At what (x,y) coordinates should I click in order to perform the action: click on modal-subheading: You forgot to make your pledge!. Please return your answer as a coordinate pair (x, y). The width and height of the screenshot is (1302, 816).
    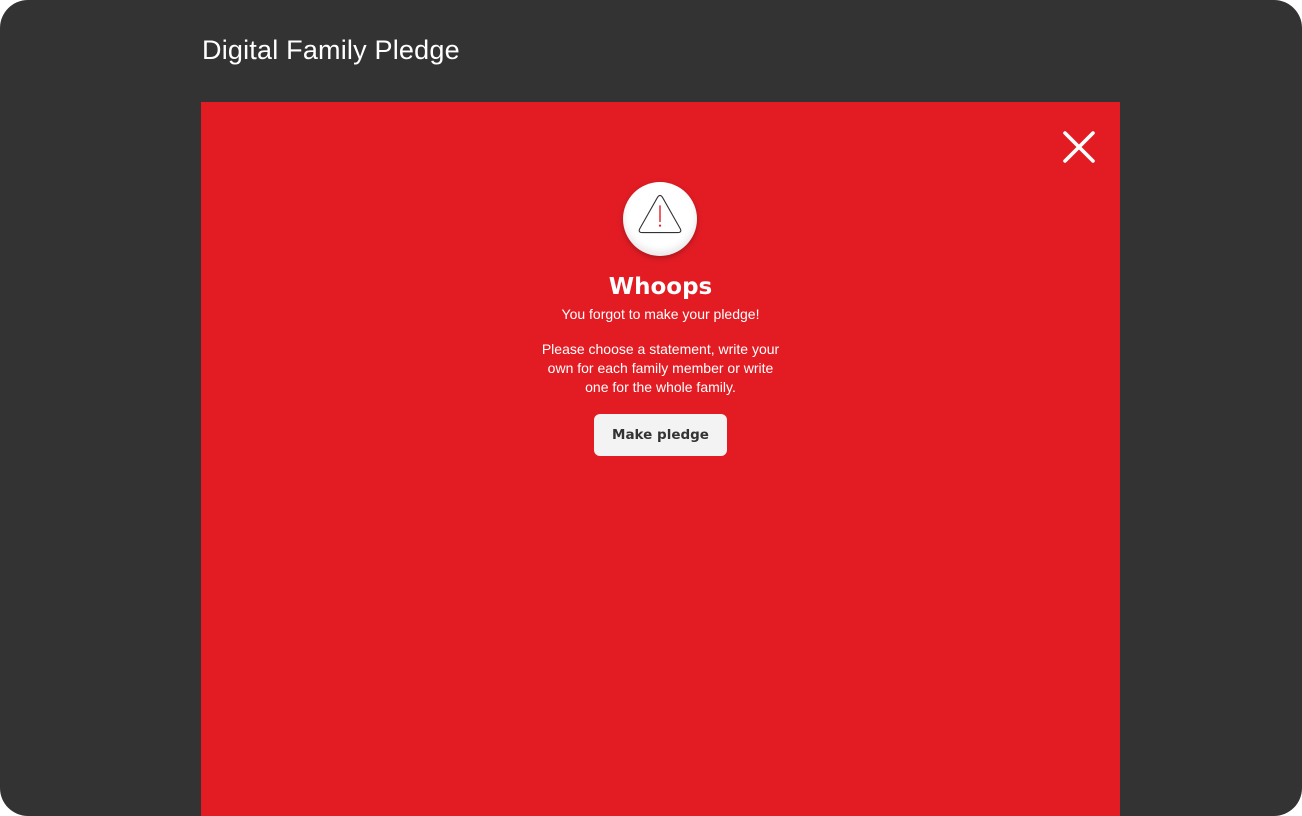
    Looking at the image, I should click on (660, 314).